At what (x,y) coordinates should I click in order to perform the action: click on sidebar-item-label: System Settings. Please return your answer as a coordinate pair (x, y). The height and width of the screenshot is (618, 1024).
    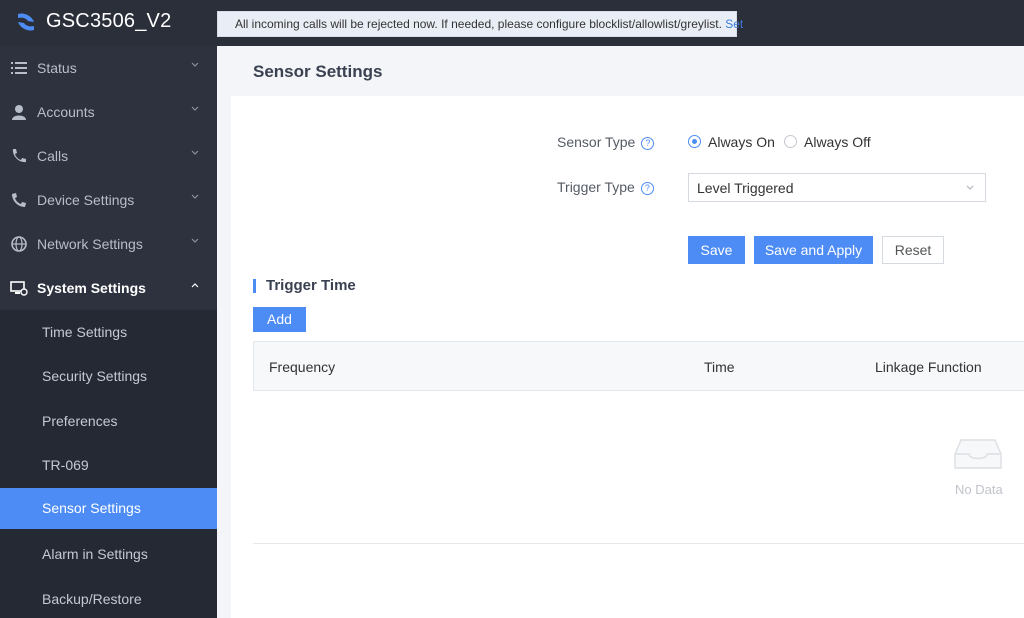
    Looking at the image, I should click on (91, 288).